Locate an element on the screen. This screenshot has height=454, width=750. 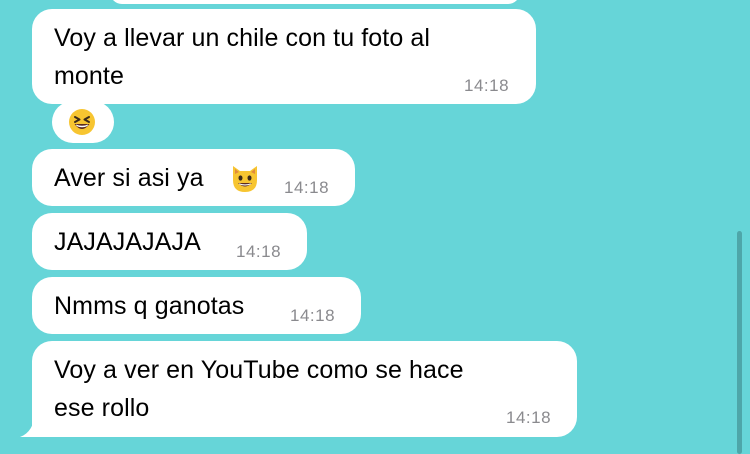
message-bubble: Nmms q ganotas 14:18 is located at coordinates (196, 305).